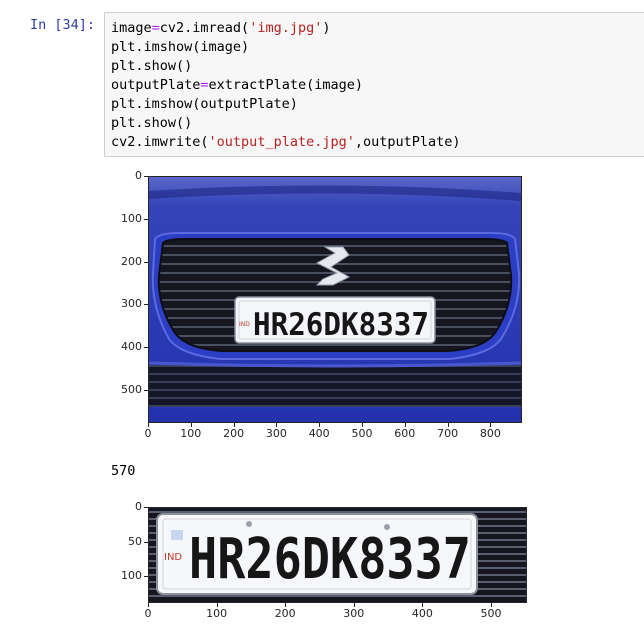  Describe the element at coordinates (405, 433) in the screenshot. I see `x-tick-label: 600` at that location.